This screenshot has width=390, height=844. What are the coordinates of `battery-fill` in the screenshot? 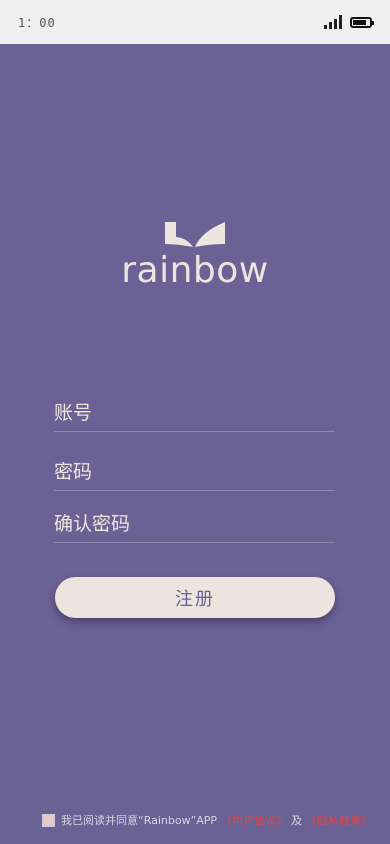 It's located at (359, 22).